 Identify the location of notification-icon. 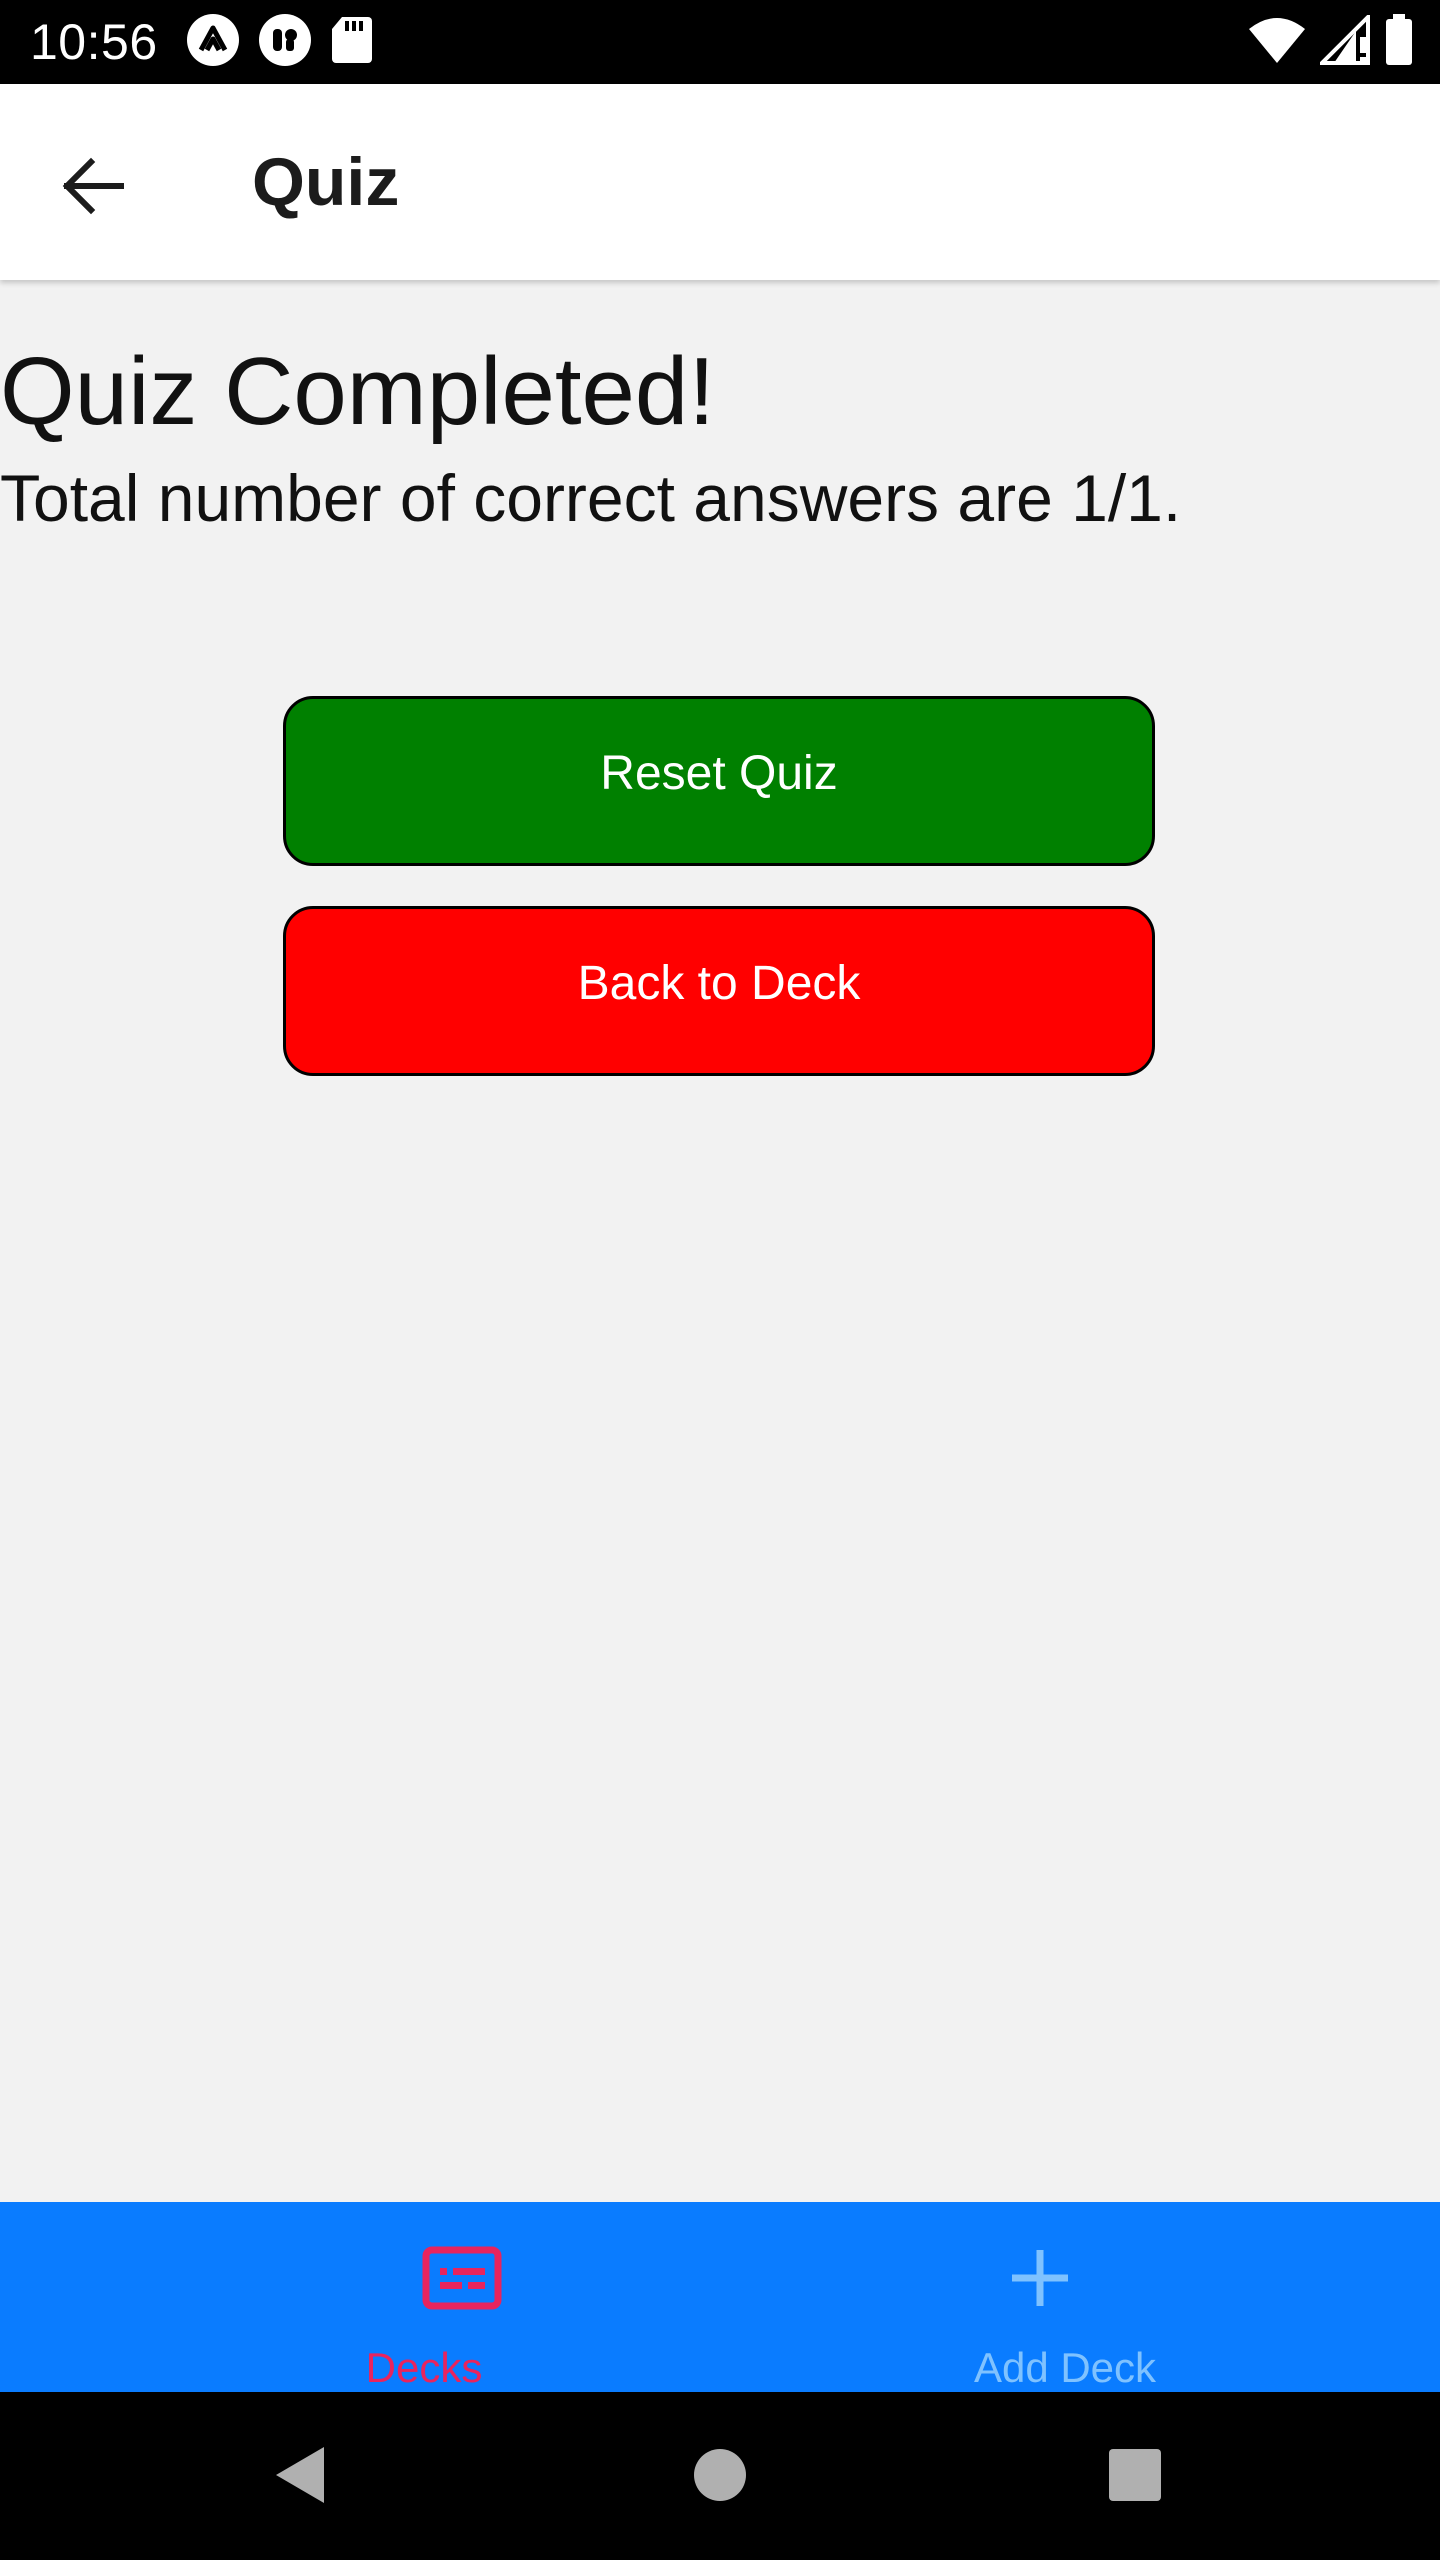
(285, 42).